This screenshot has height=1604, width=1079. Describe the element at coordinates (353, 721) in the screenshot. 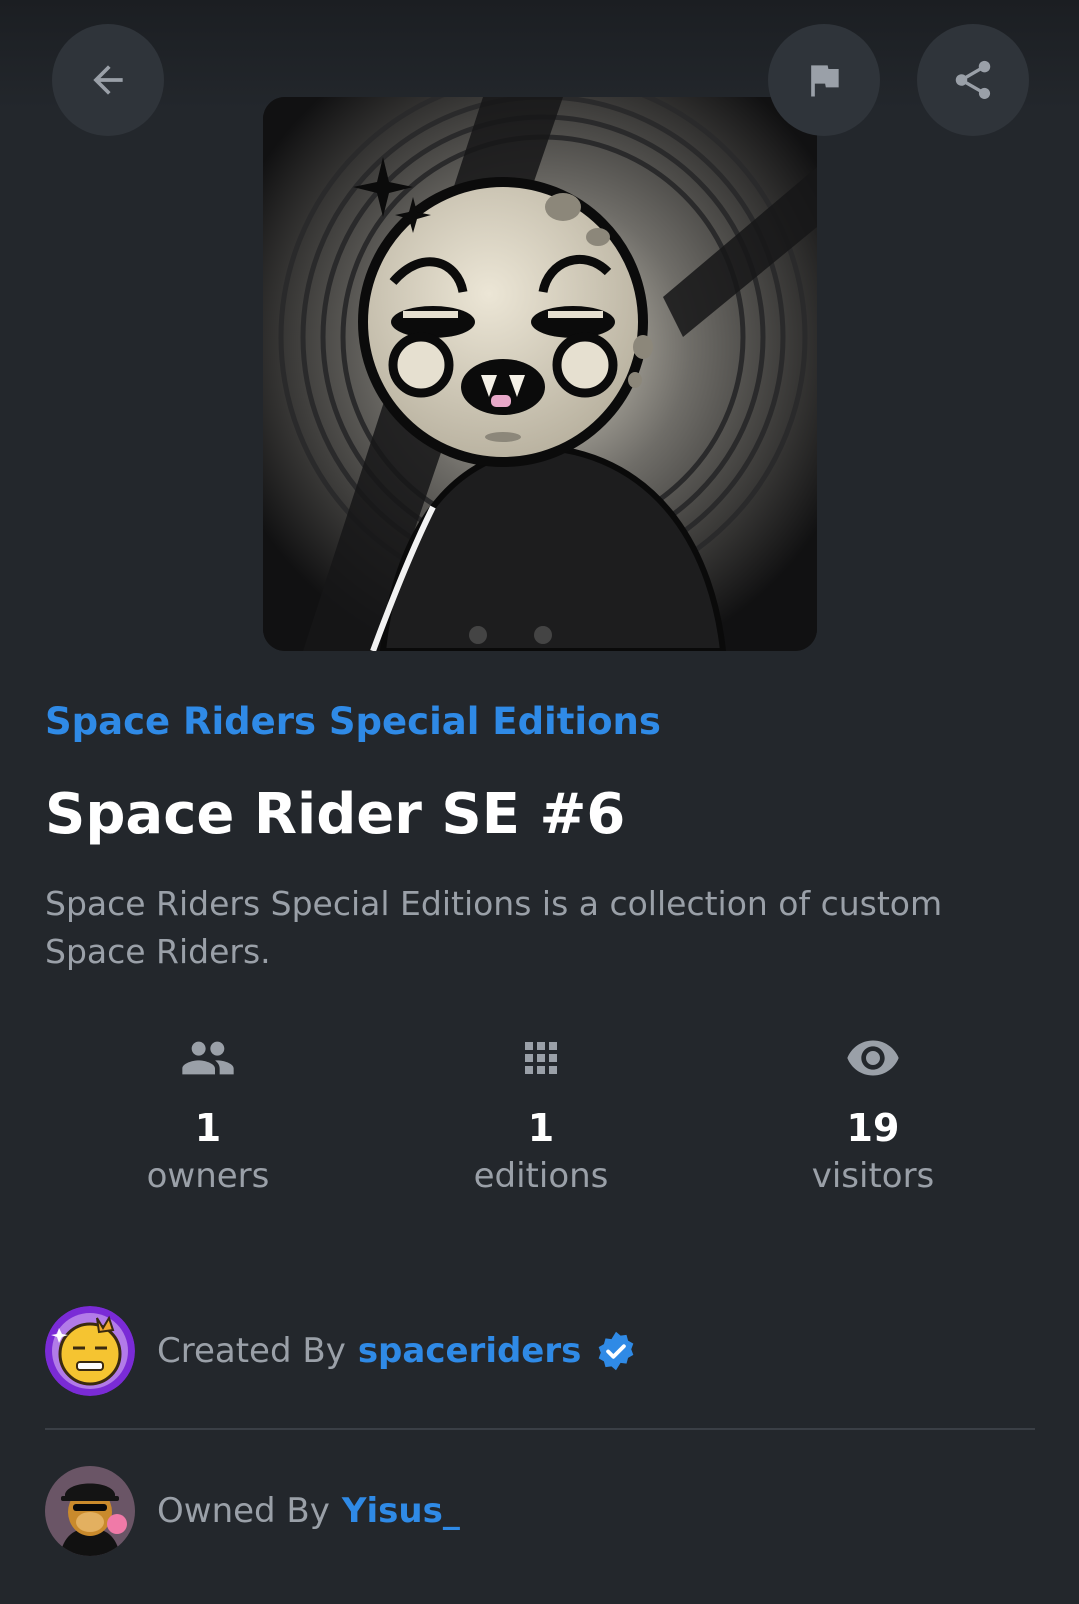

I see `collection-link: Space Riders Special Editions` at that location.